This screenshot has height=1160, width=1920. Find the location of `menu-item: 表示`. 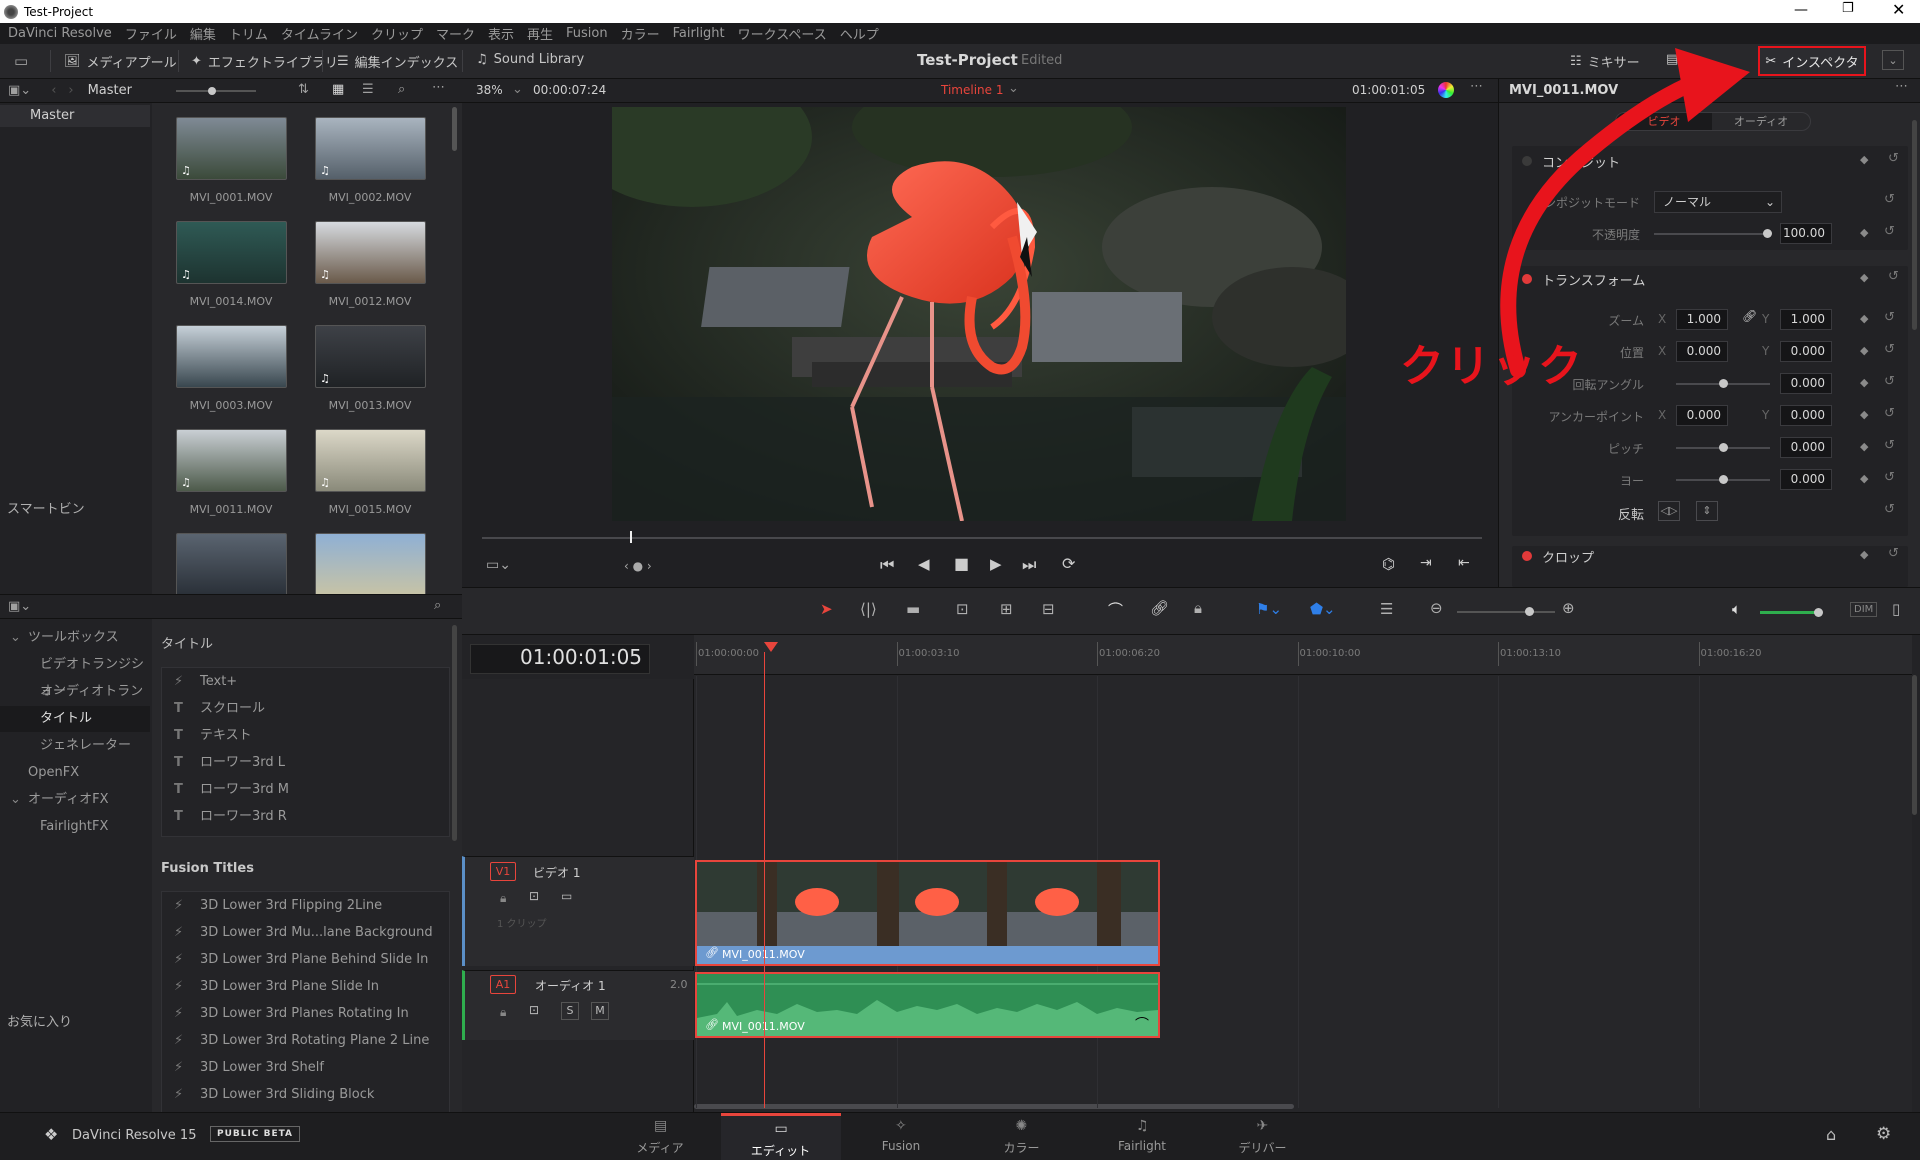

menu-item: 表示 is located at coordinates (501, 33).